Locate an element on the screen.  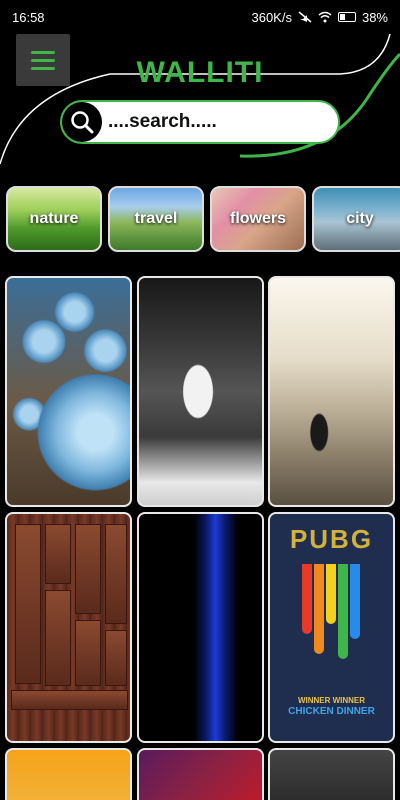
pubg-logo-text: PUBG is located at coordinates (331, 539).